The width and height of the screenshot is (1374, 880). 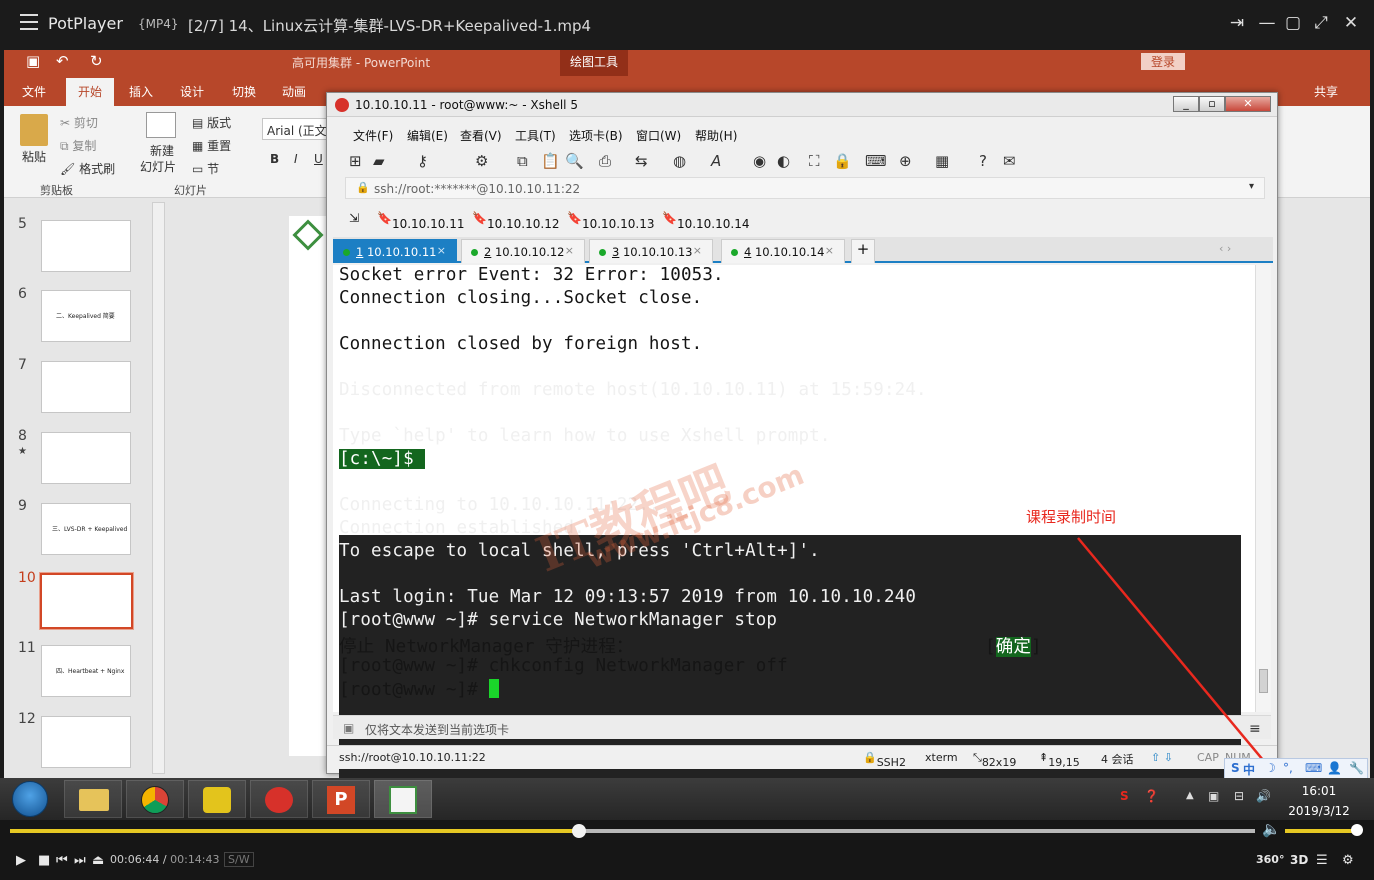 I want to click on seek-progress, so click(x=294, y=831).